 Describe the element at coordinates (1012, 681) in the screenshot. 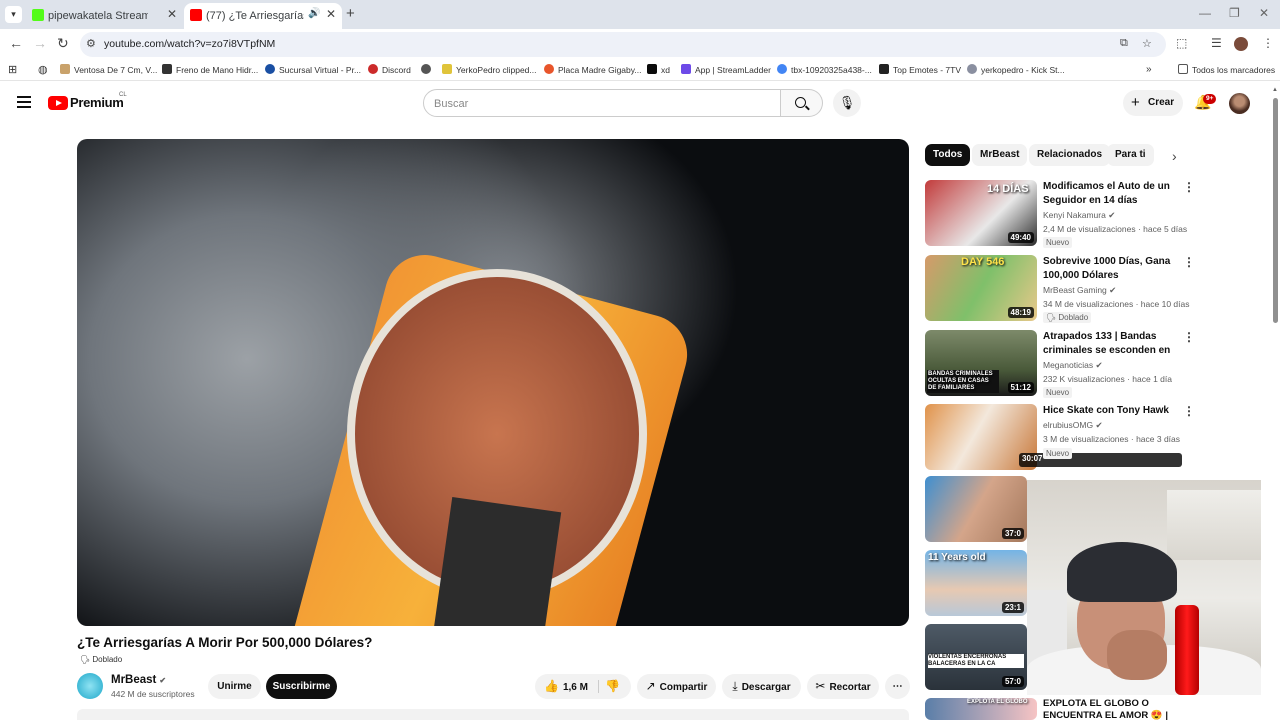

I see `video-duration: 57:0` at that location.